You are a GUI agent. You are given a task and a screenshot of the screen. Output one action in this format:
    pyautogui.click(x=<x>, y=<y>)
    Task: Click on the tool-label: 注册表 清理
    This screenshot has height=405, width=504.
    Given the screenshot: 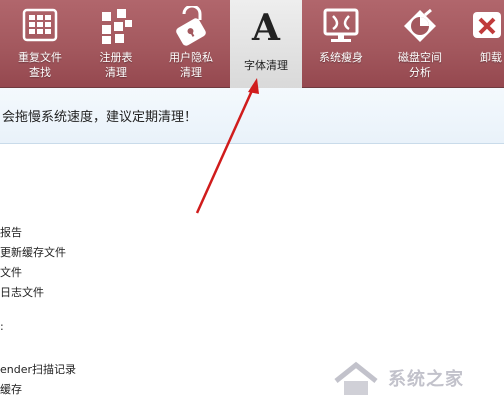 What is the action you would take?
    pyautogui.click(x=116, y=65)
    